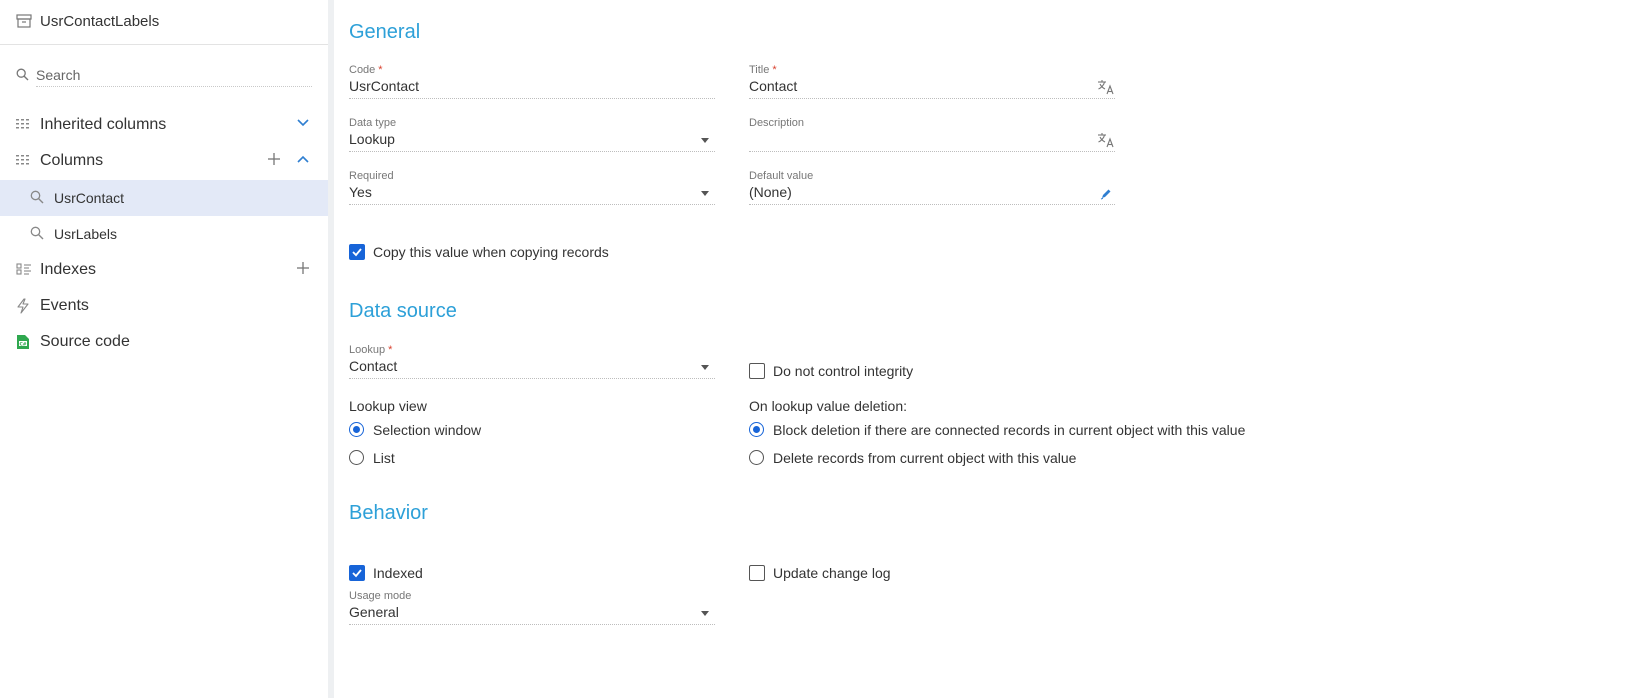 This screenshot has height=698, width=1643. Describe the element at coordinates (164, 306) in the screenshot. I see `tree-item-events: Events` at that location.